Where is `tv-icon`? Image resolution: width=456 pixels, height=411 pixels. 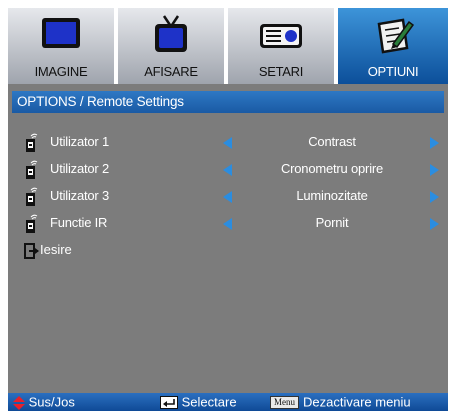 tv-icon is located at coordinates (171, 35).